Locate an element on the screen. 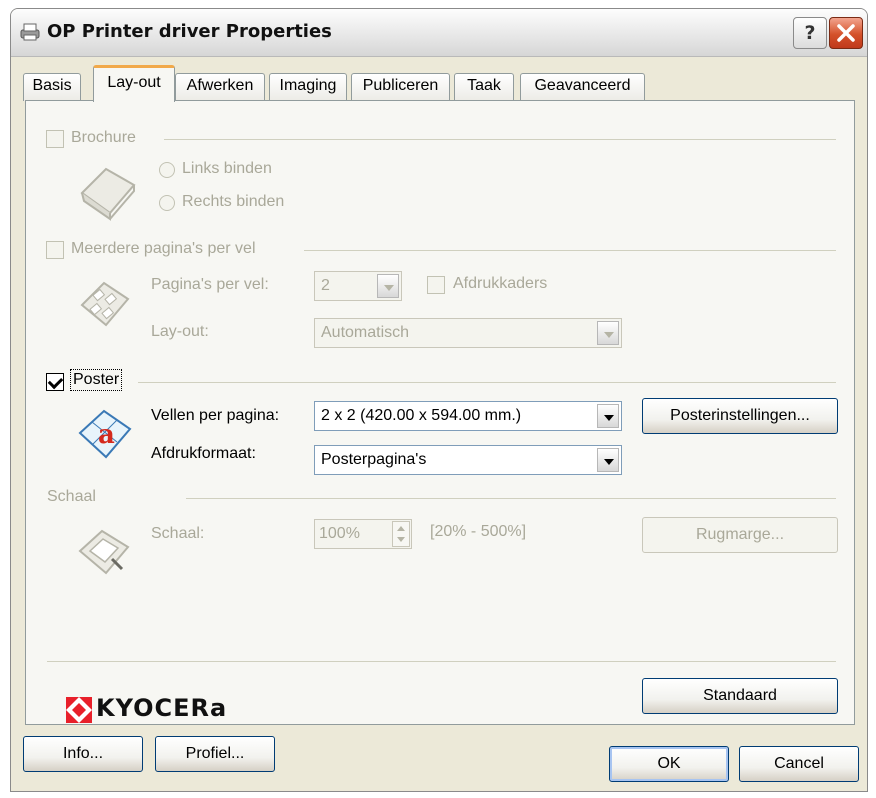  scale-range: [20% - 500%] is located at coordinates (478, 531).